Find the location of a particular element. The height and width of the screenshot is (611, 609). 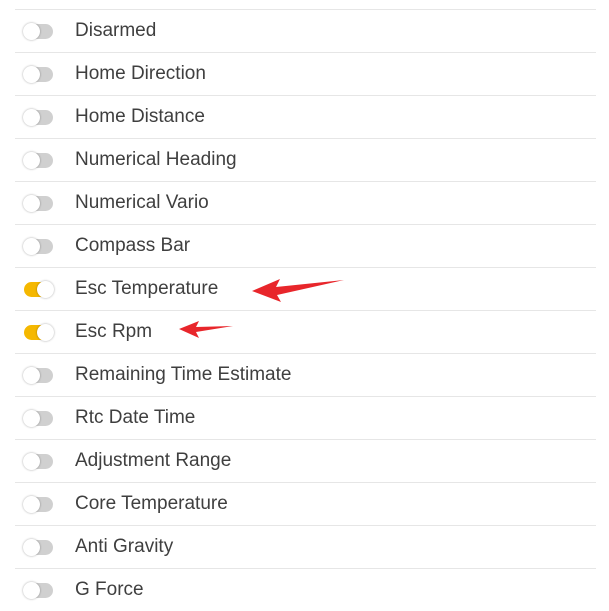

item-label: Remaining Time Estimate is located at coordinates (183, 374).